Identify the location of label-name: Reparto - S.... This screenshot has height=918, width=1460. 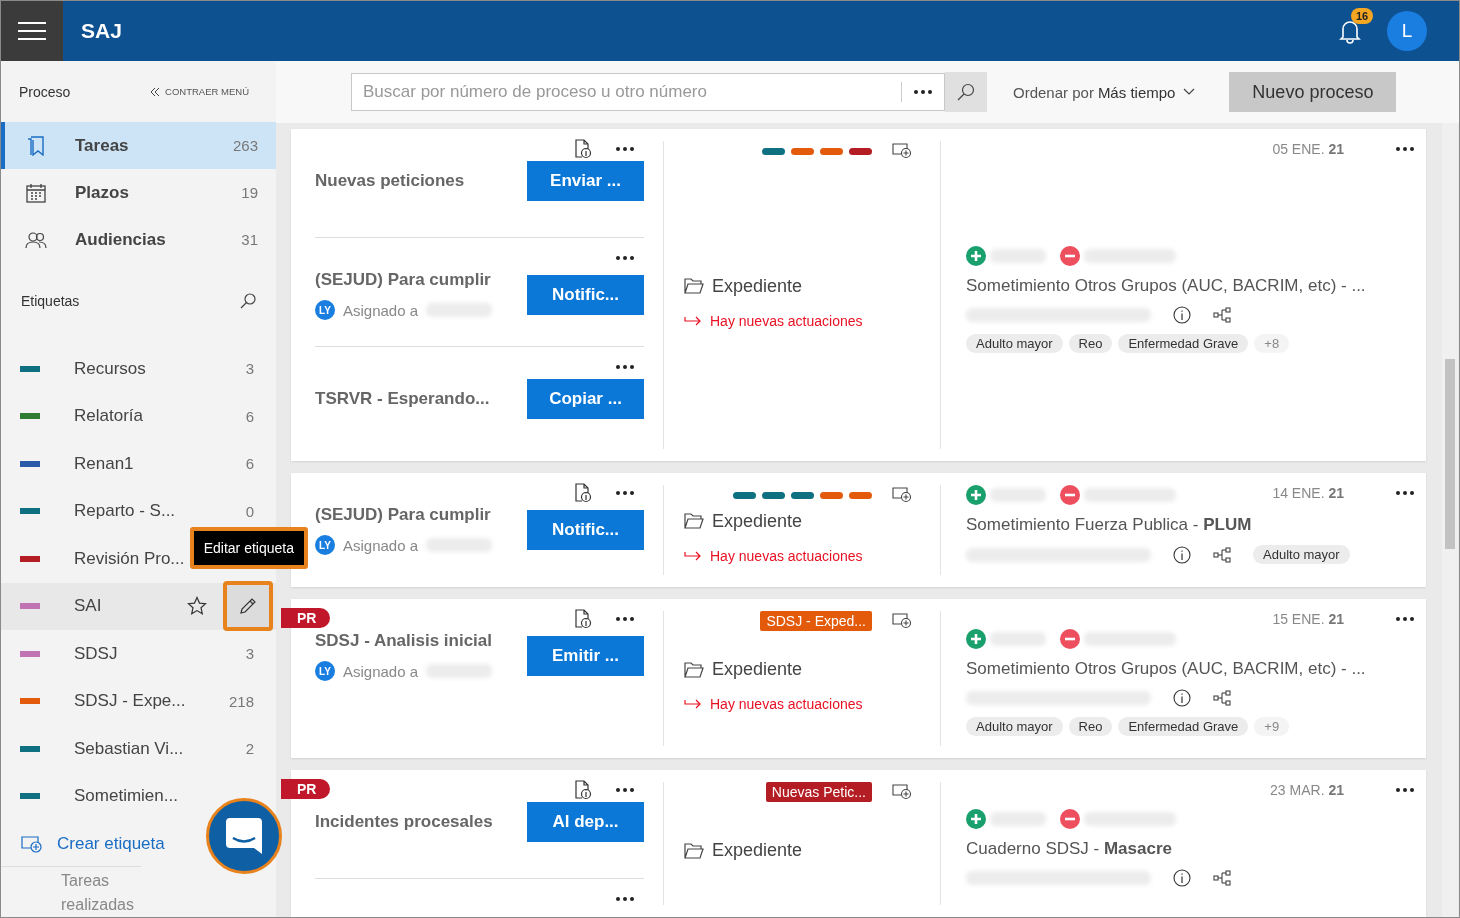
(160, 511).